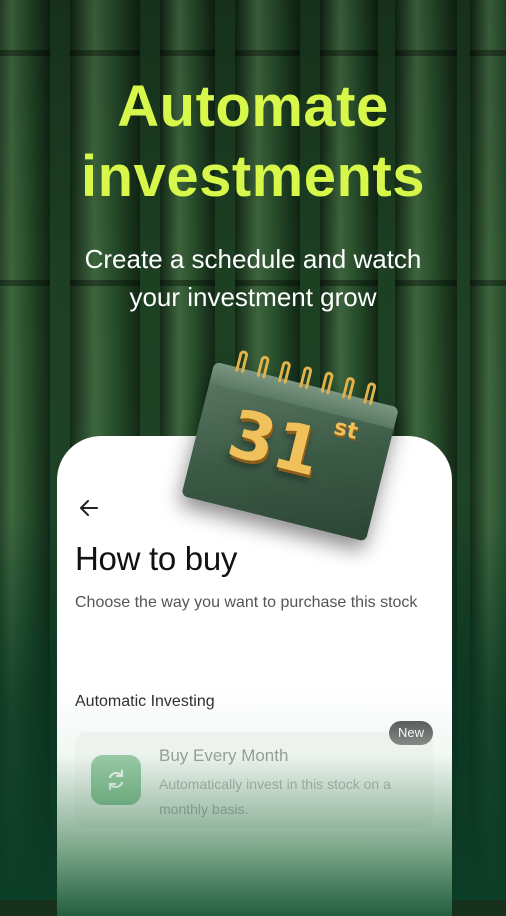  I want to click on headline-line-1: Automate, so click(253, 106).